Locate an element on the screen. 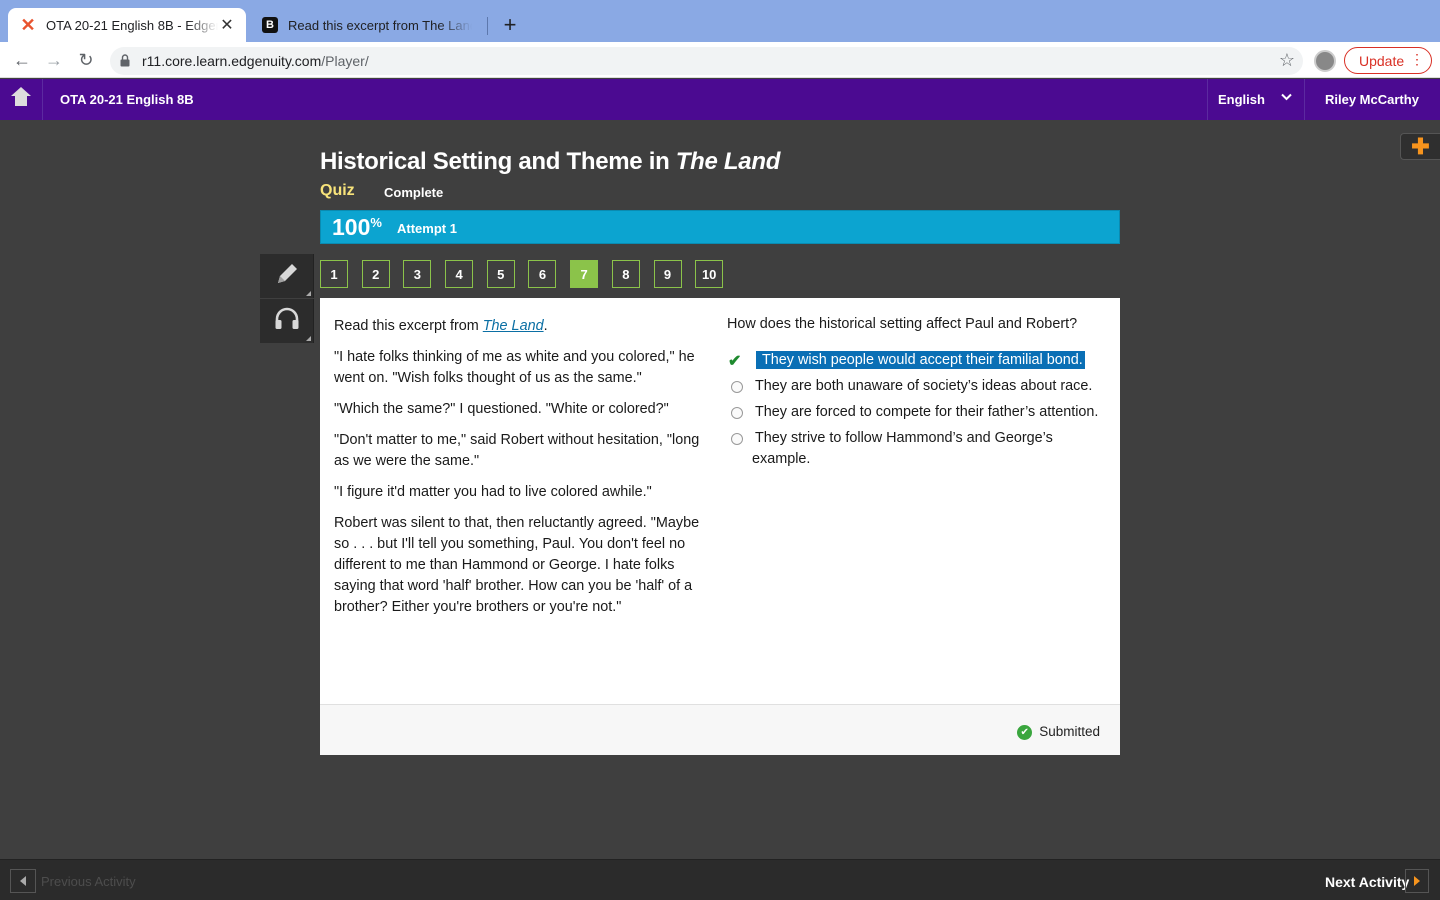  triangle-right-icon is located at coordinates (1417, 881).